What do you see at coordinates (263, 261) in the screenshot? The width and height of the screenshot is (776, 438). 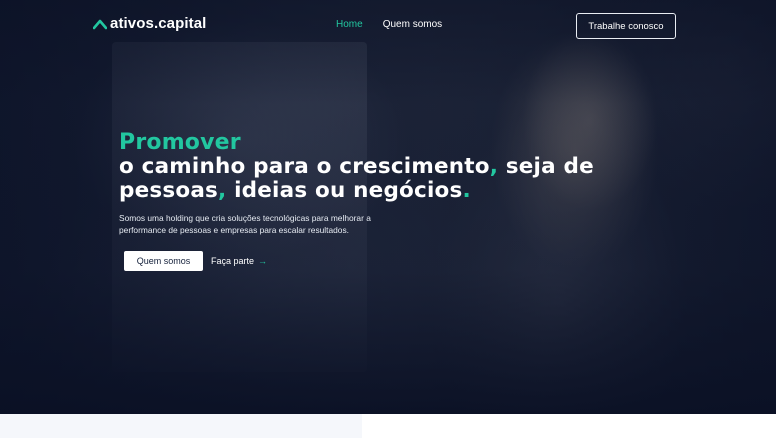 I see `arrow-right-icon: →` at bounding box center [263, 261].